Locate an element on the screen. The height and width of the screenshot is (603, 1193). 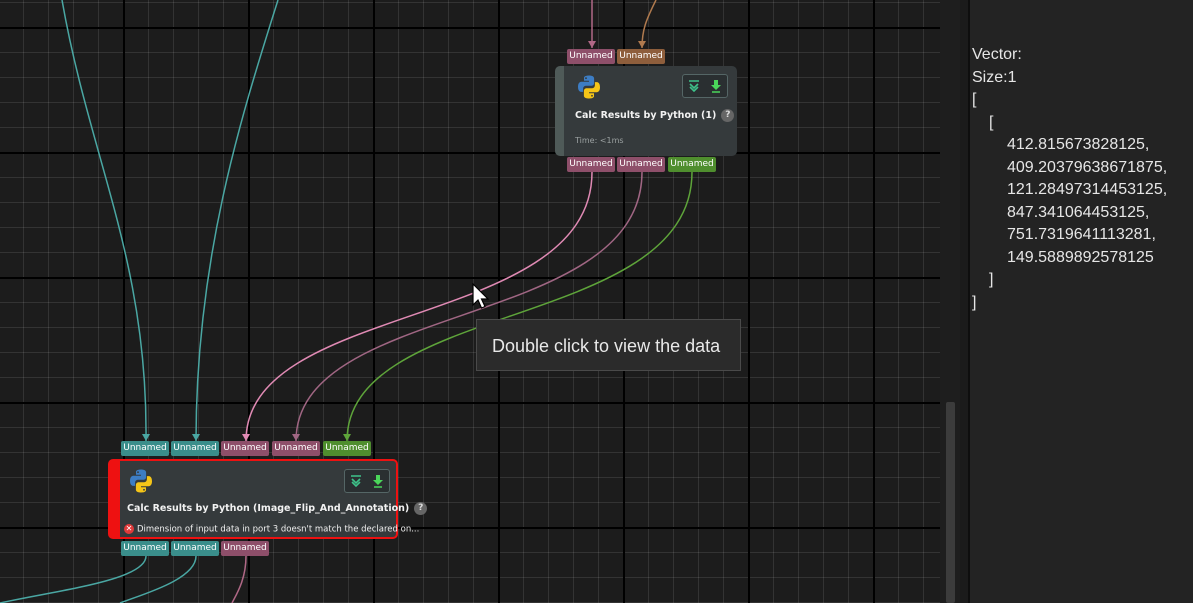
vector-value: 412.815673828125, is located at coordinates (1078, 144).